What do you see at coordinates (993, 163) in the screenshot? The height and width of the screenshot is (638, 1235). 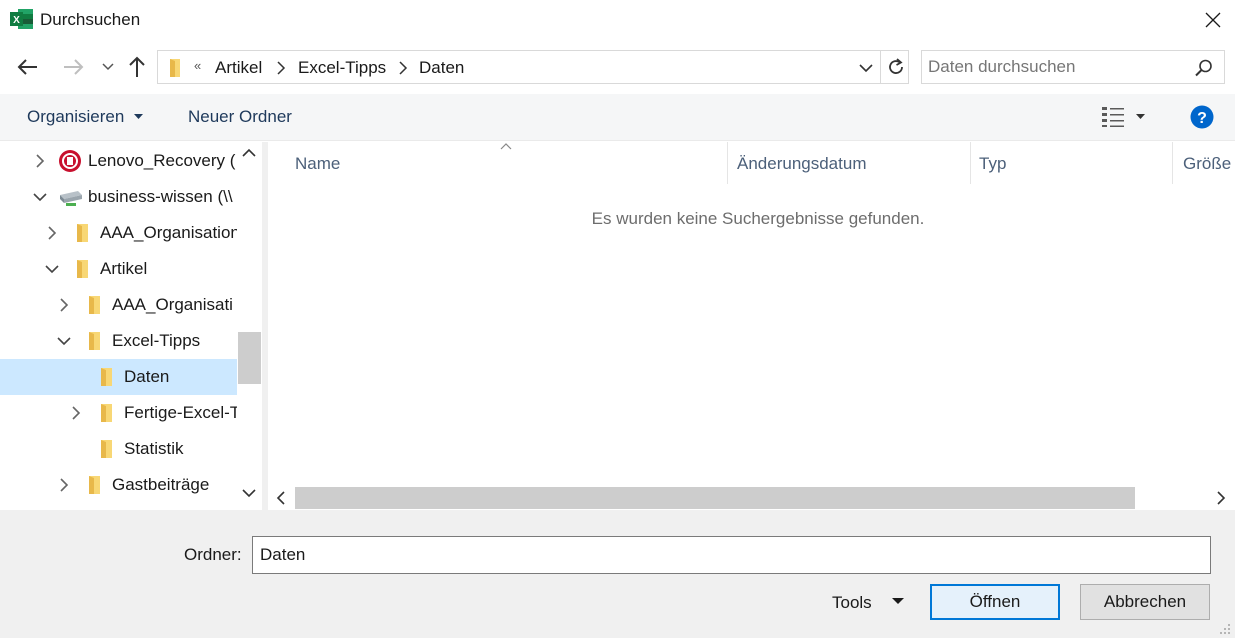 I see `column-header-label: Typ` at bounding box center [993, 163].